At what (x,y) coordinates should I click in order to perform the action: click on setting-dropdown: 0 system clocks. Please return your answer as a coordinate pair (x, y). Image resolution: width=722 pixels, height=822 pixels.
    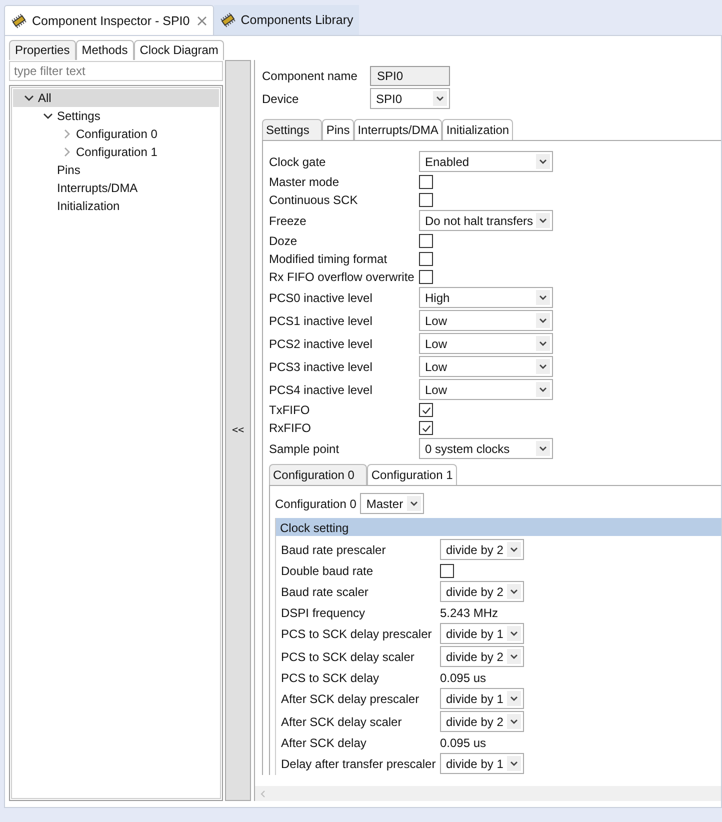
    Looking at the image, I should click on (486, 448).